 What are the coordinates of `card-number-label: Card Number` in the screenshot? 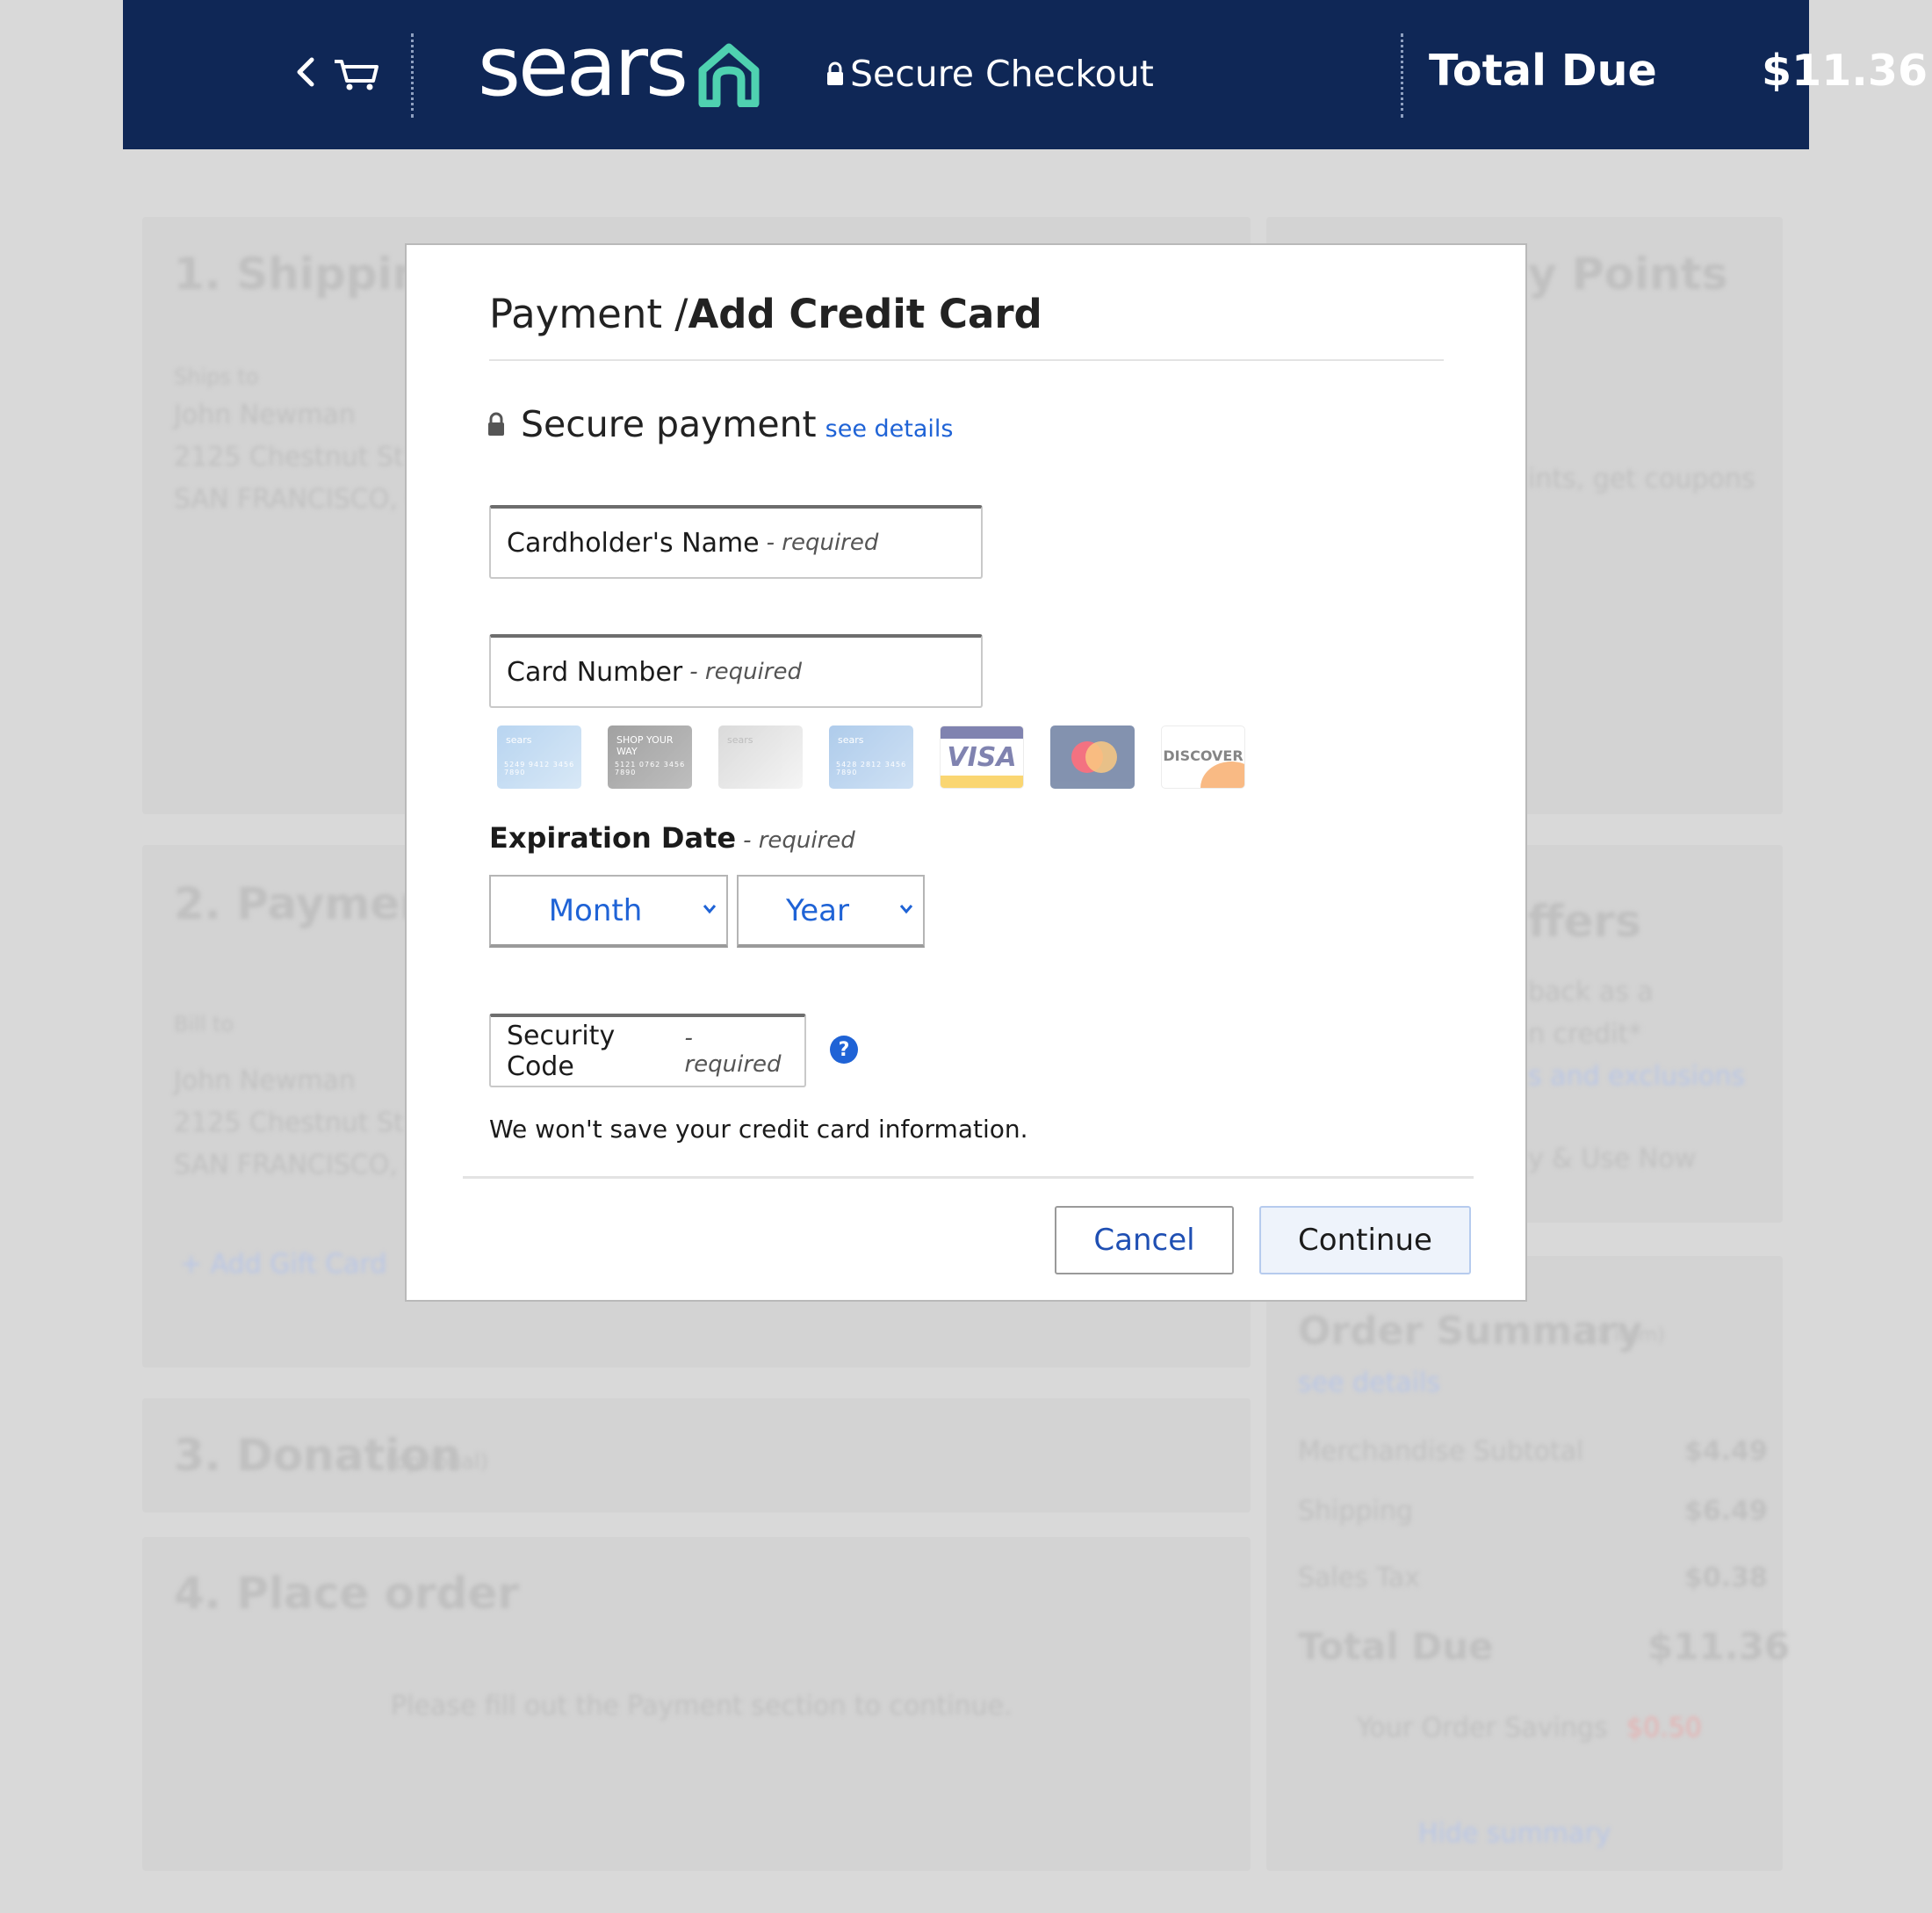 It's located at (595, 672).